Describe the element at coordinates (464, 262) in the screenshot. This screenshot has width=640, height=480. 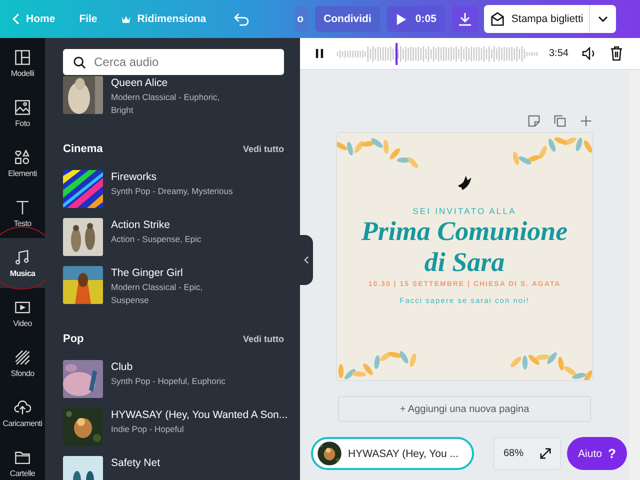
I see `invite-title: di Sara` at that location.